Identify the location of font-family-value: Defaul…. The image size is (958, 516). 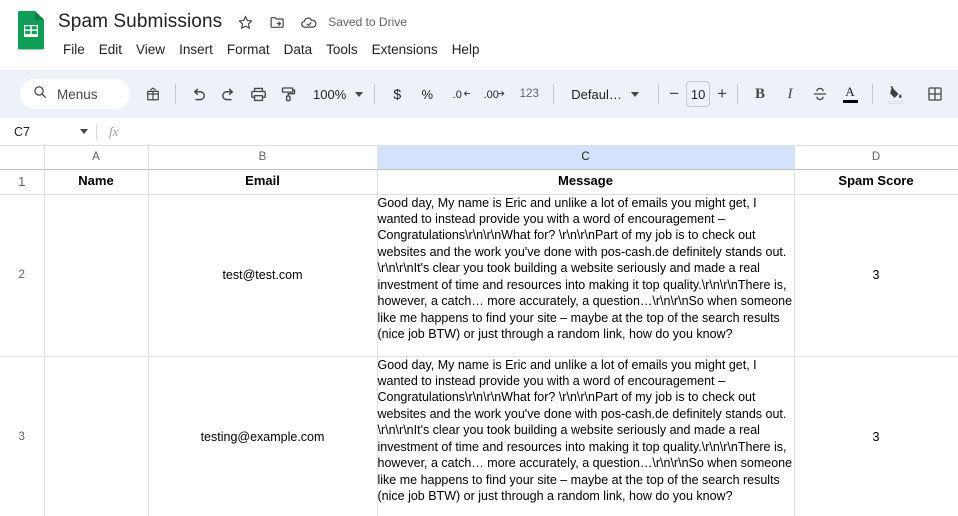
(596, 94).